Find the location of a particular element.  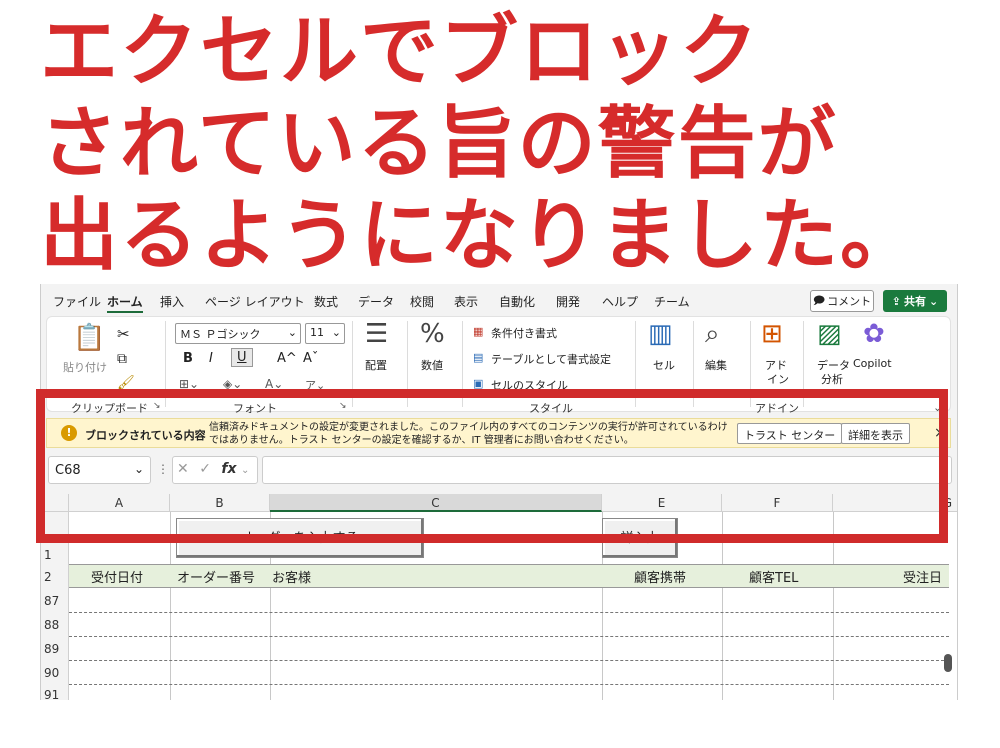

tab-help: ヘルプ is located at coordinates (620, 301).